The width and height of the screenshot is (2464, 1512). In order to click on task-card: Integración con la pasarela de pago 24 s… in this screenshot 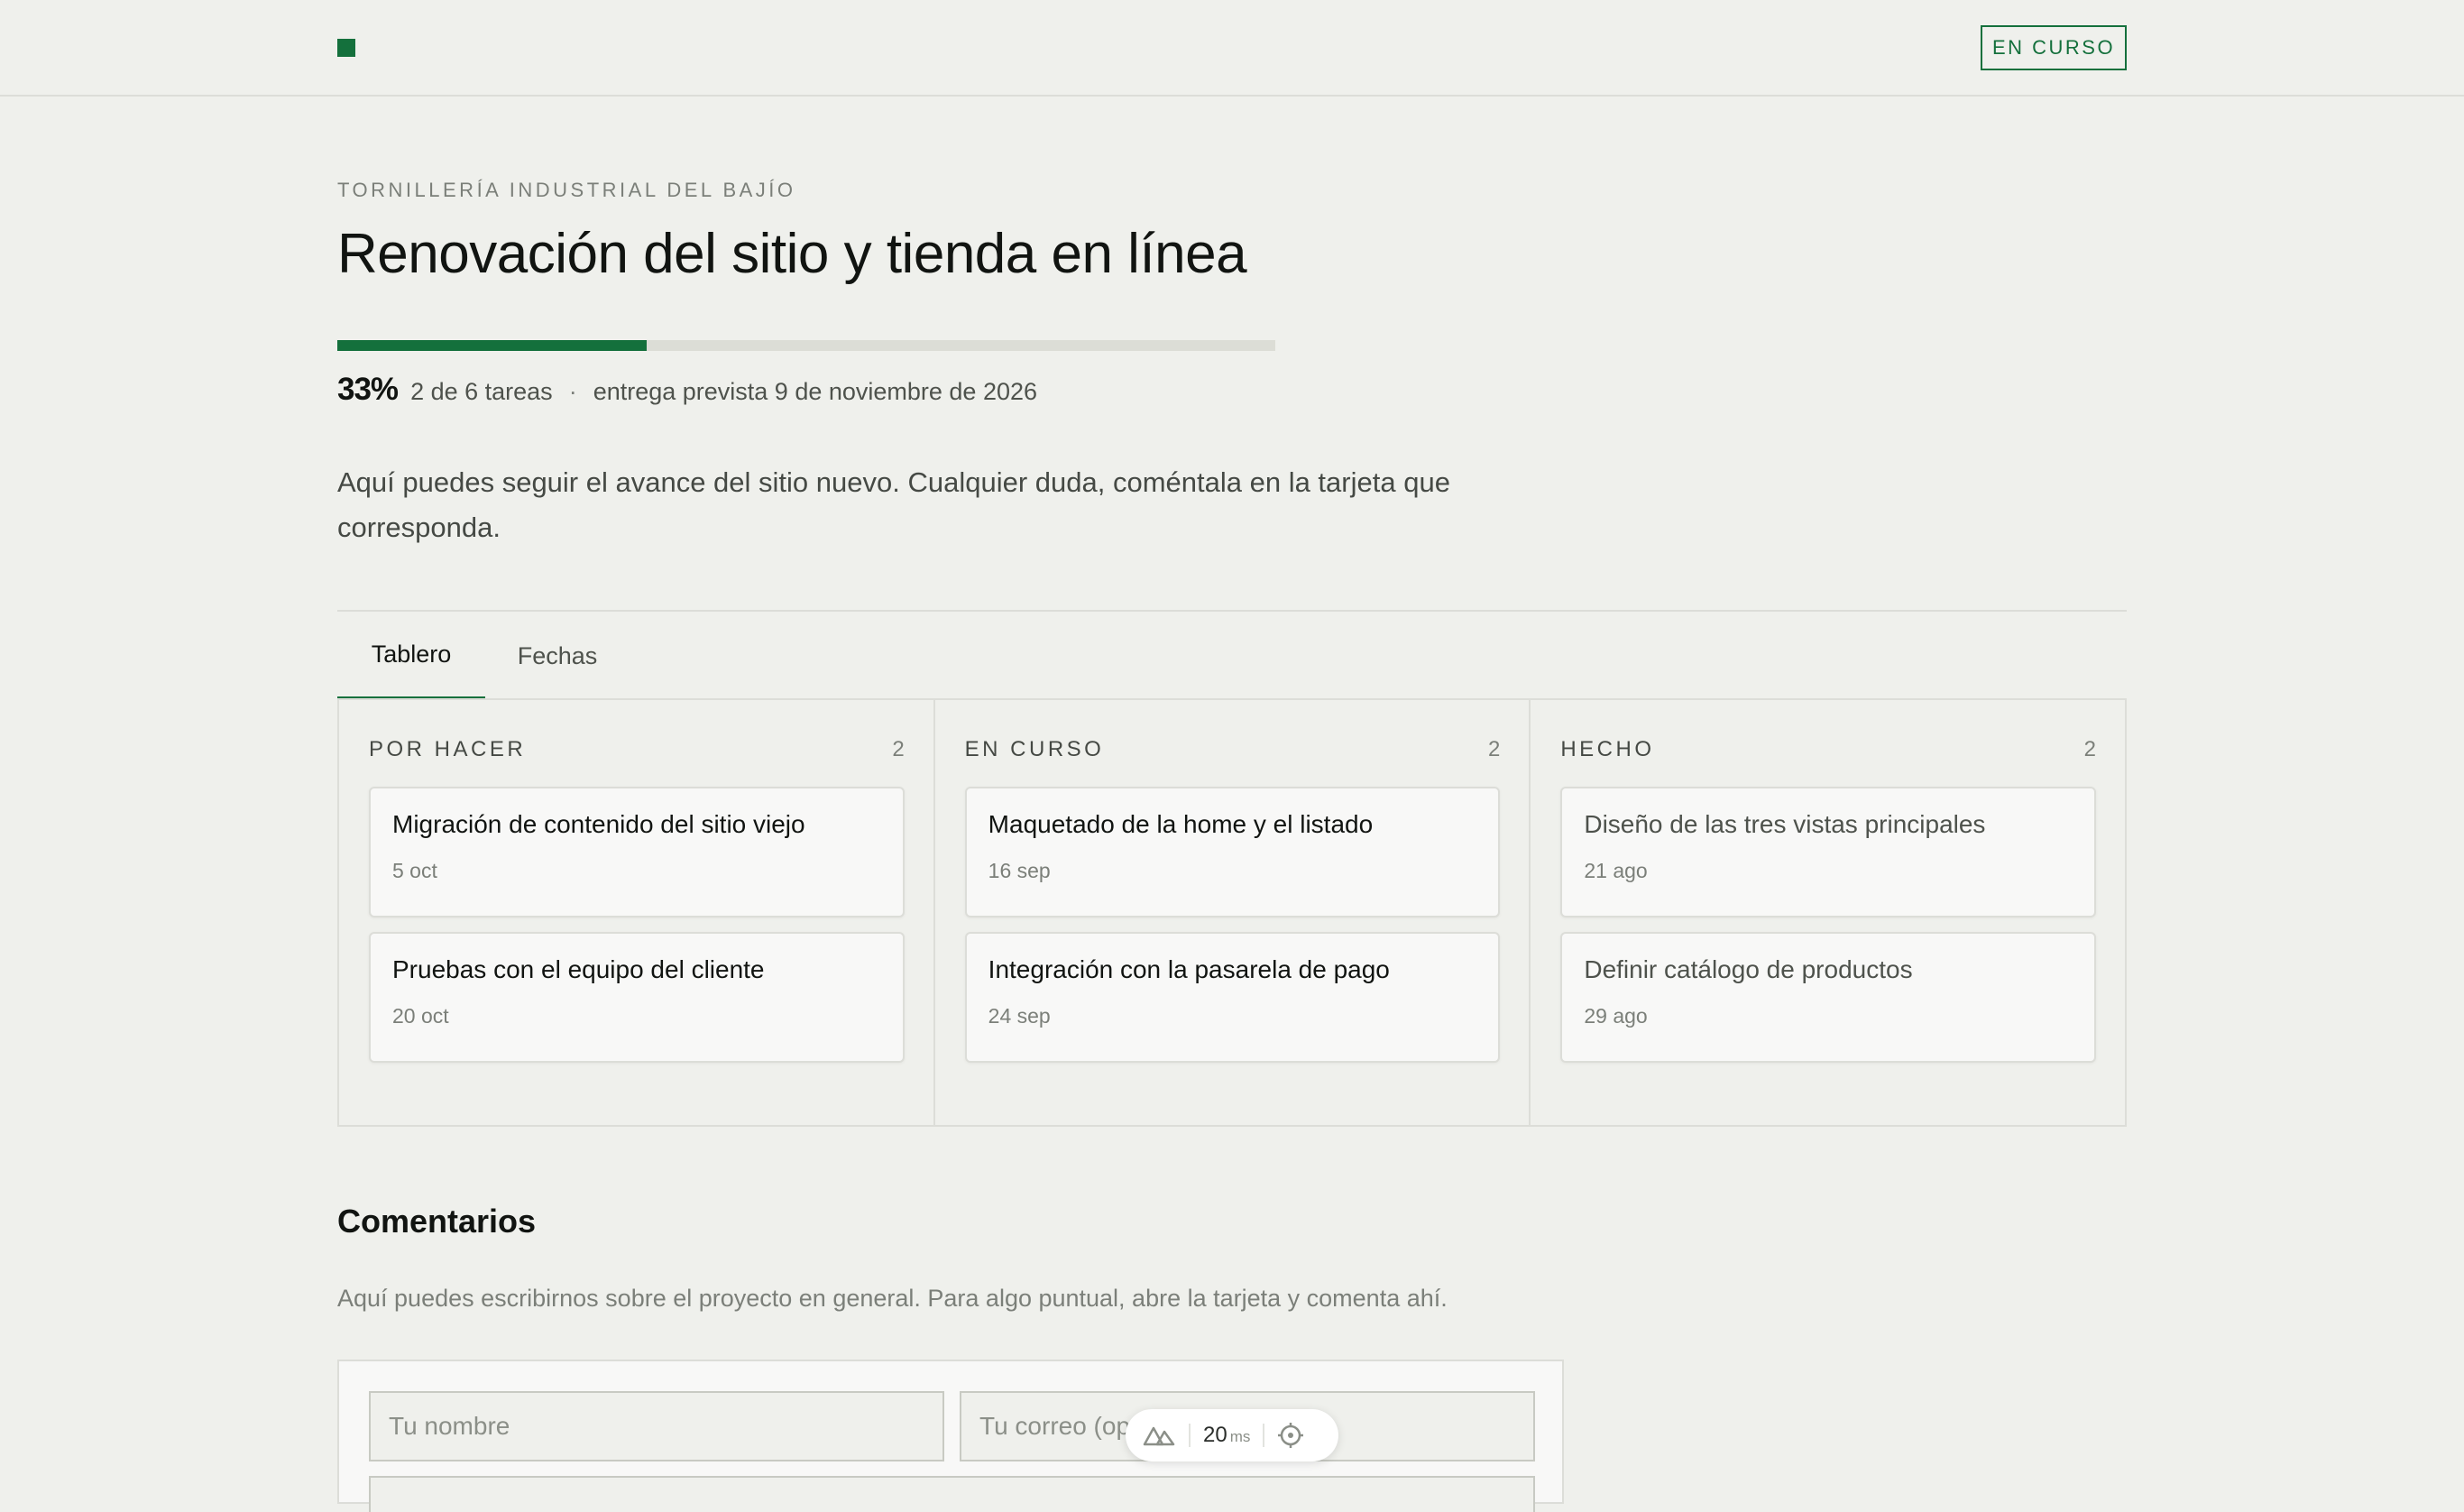, I will do `click(1232, 997)`.